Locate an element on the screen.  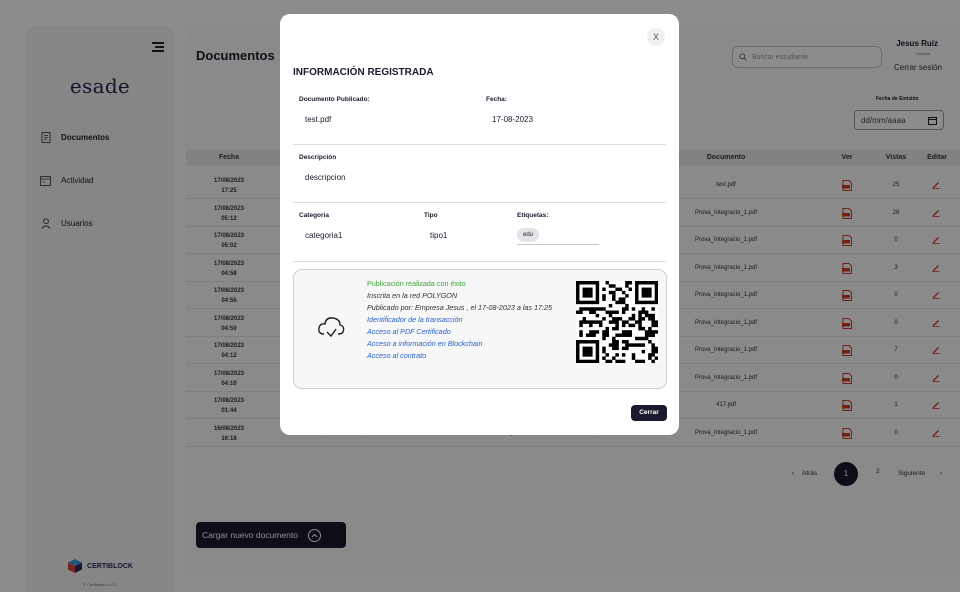
category-value: categoria1 is located at coordinates (324, 235).